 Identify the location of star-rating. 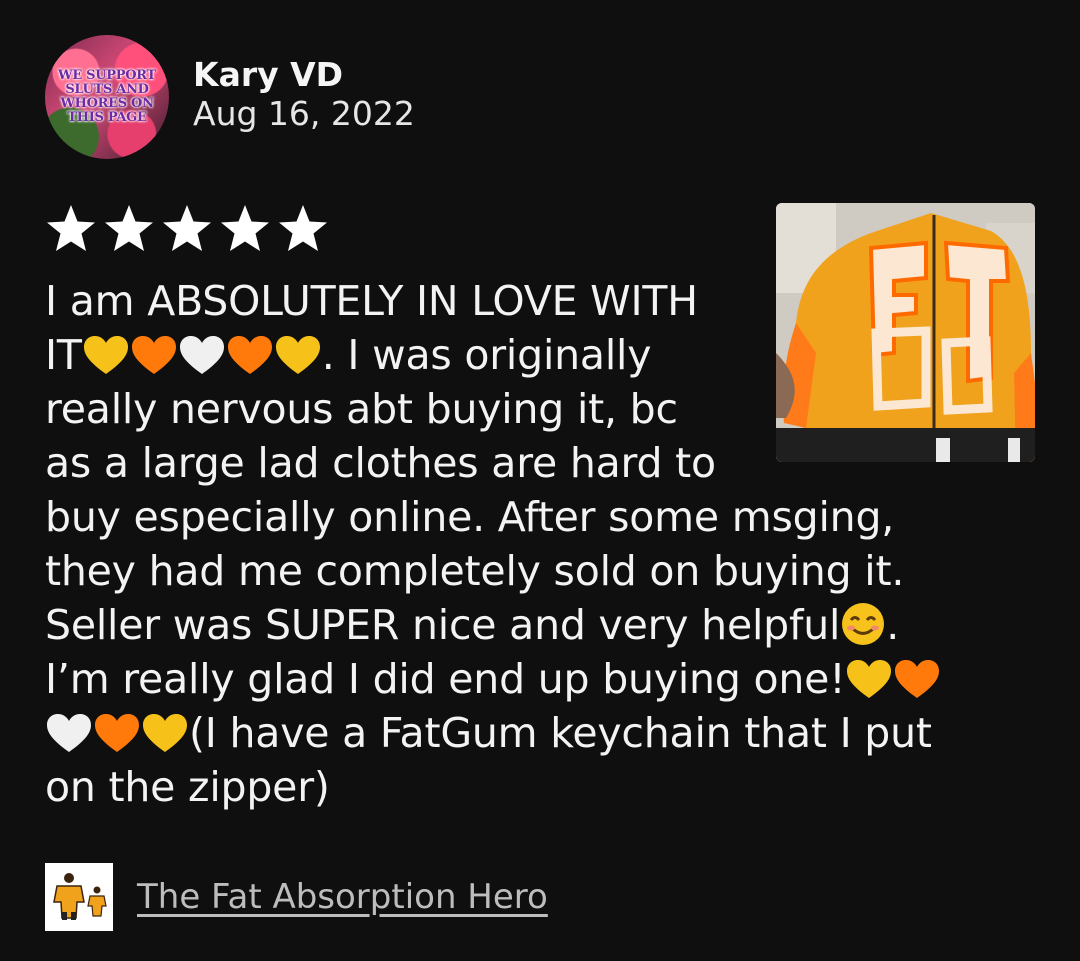
(187, 229).